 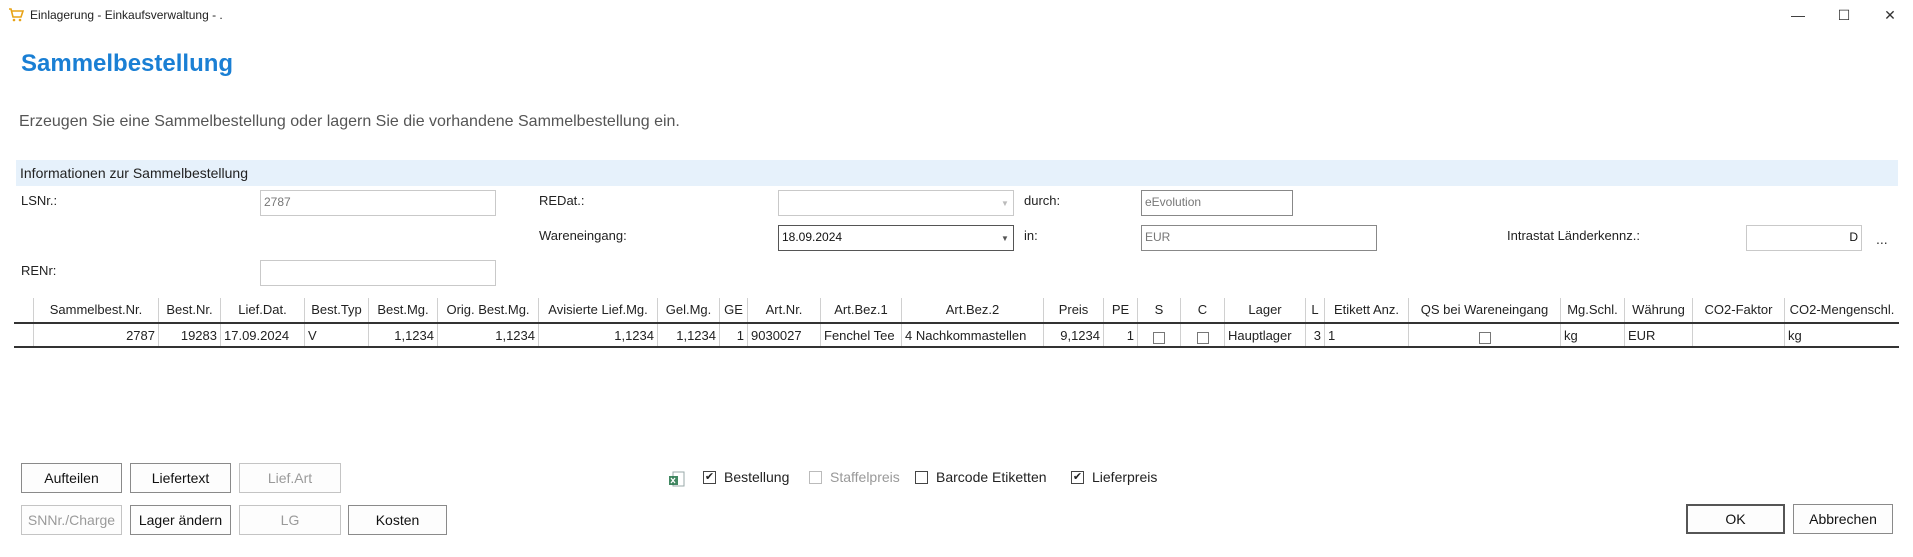 What do you see at coordinates (190, 310) in the screenshot?
I see `column-header: Best.Nr.` at bounding box center [190, 310].